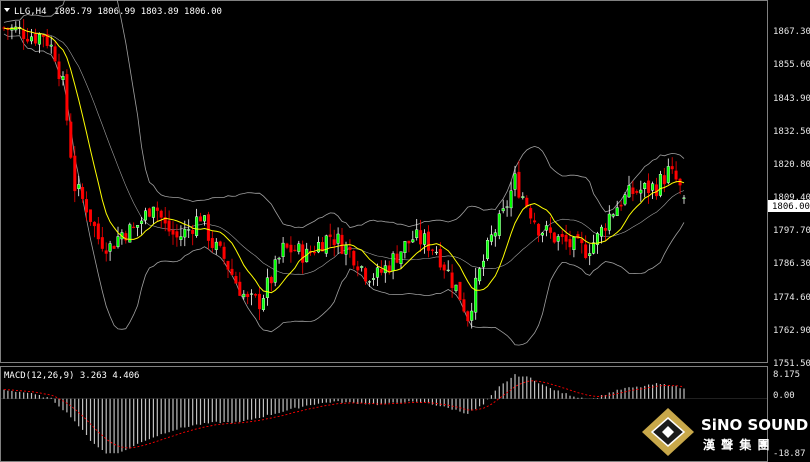 Image resolution: width=810 pixels, height=462 pixels. Describe the element at coordinates (791, 99) in the screenshot. I see `price-tick: 1843.90` at that location.